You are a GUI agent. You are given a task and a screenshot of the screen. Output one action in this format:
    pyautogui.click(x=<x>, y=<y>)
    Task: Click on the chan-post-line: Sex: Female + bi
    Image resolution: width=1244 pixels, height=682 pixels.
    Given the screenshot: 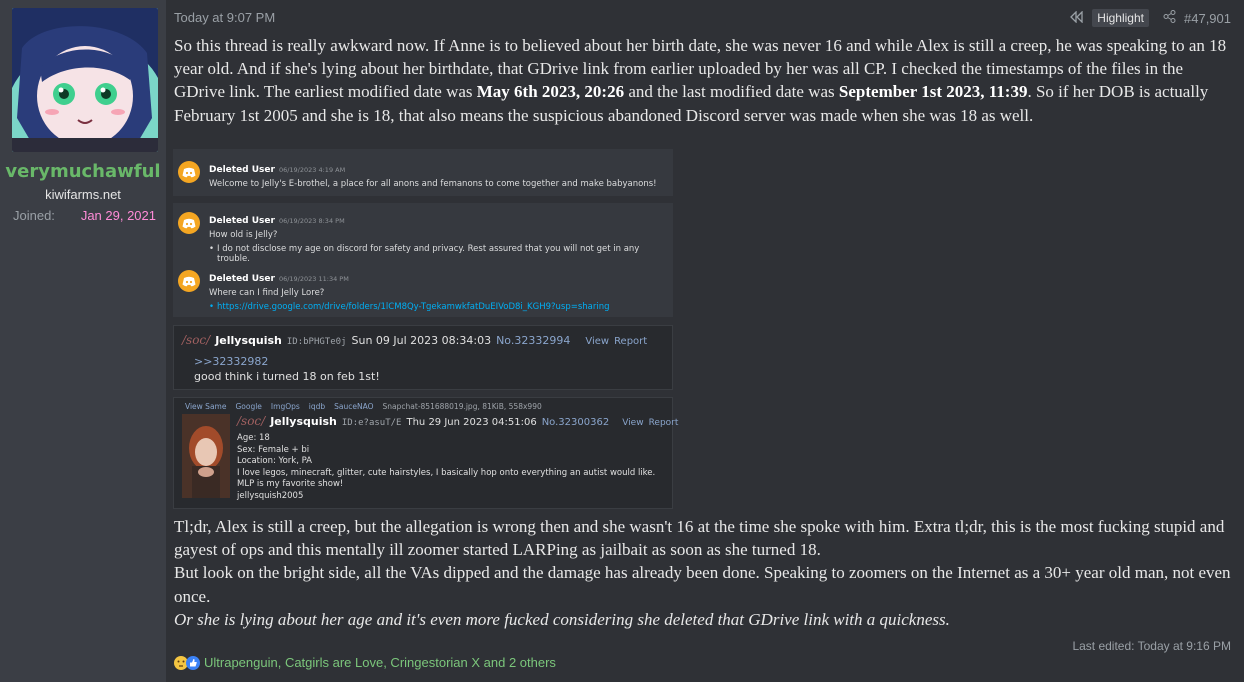 What is the action you would take?
    pyautogui.click(x=273, y=449)
    